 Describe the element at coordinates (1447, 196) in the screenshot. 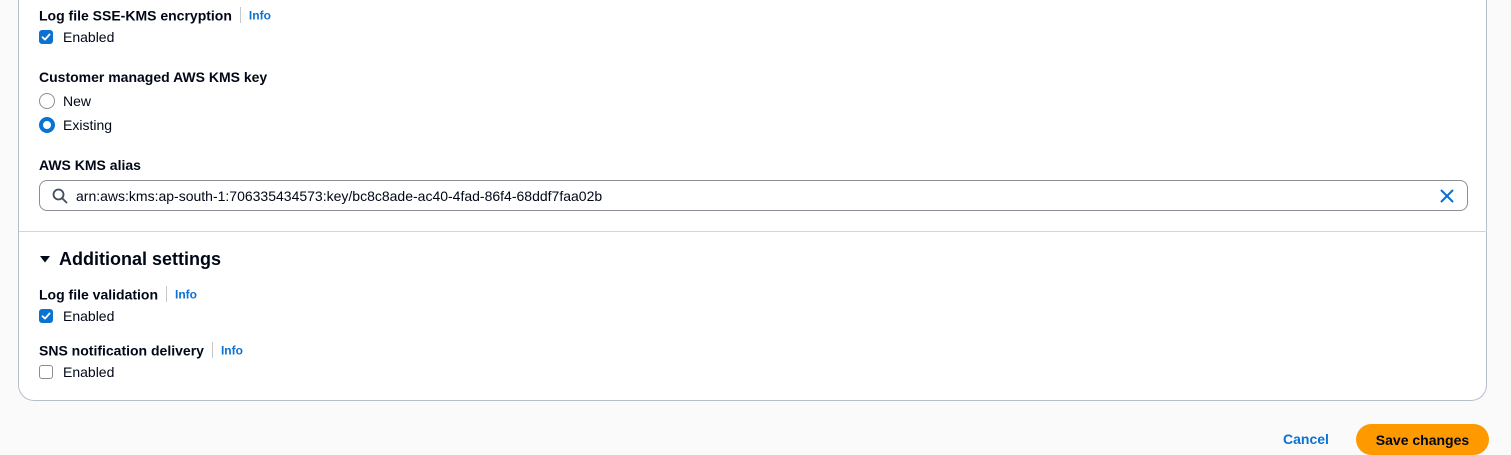

I see `close-icon` at that location.